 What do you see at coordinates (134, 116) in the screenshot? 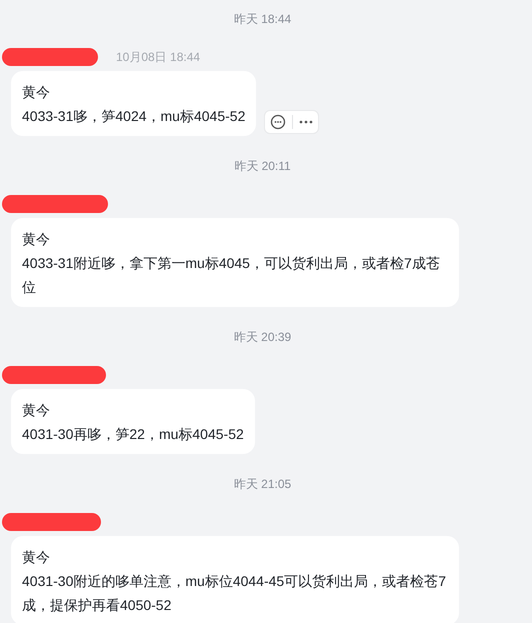
I see `message-text: 4033-31哆，笋4024，mu标4045-52` at bounding box center [134, 116].